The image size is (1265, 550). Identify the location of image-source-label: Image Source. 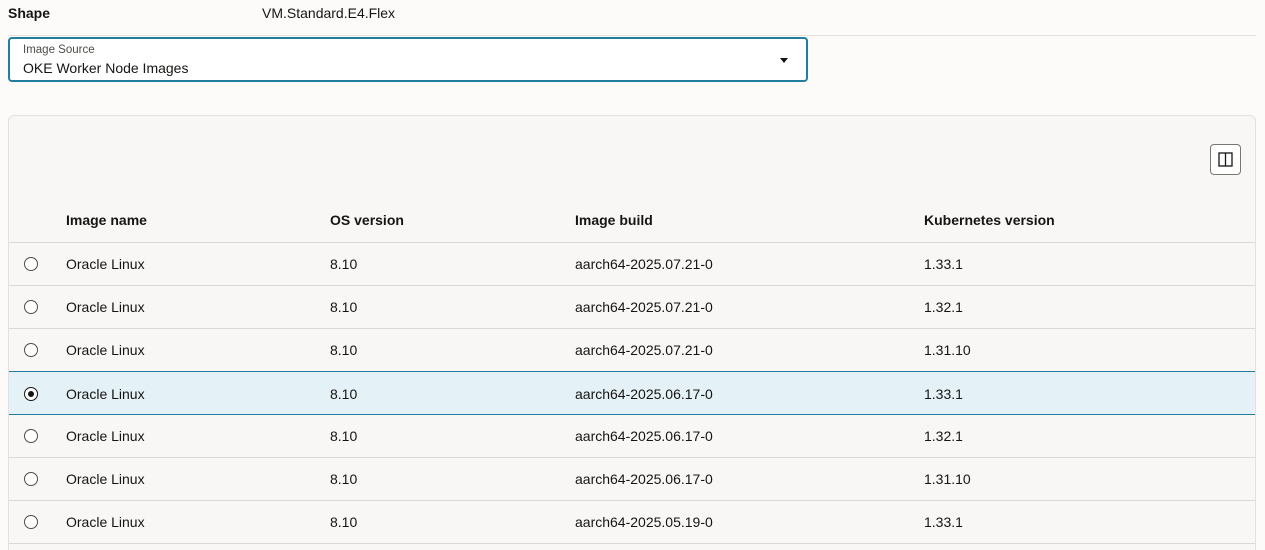
(59, 50).